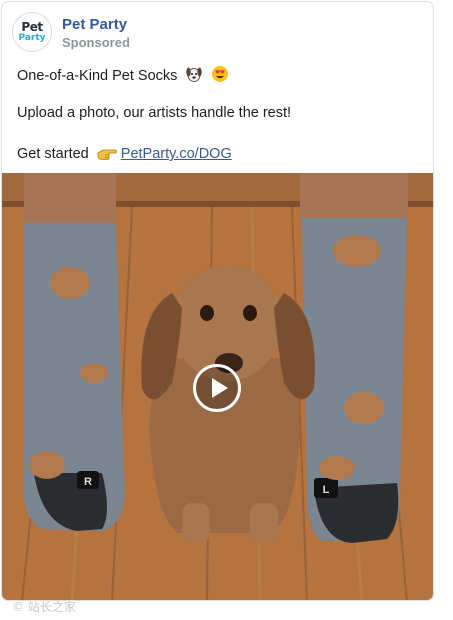 The image size is (453, 620). Describe the element at coordinates (96, 42) in the screenshot. I see `sponsored-label: Sponsored` at that location.